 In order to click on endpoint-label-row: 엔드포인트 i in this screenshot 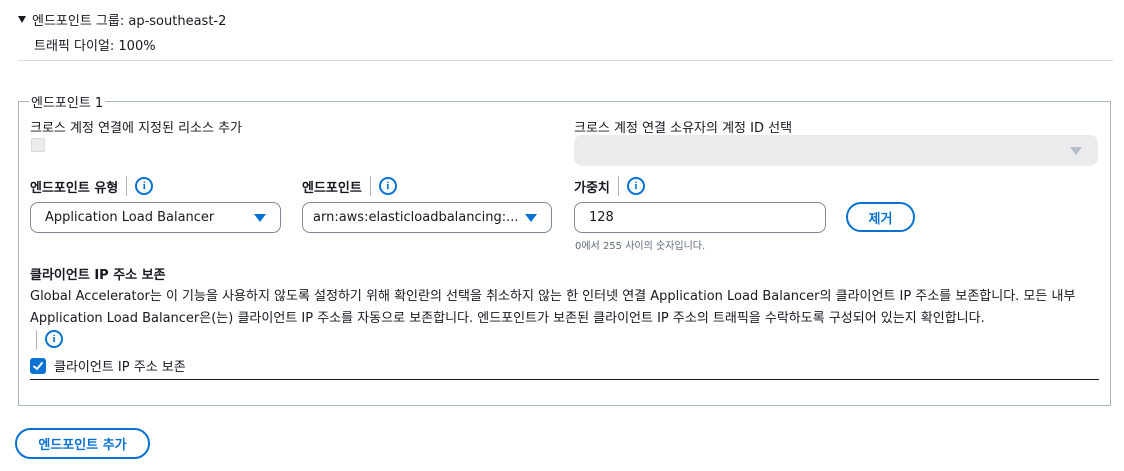, I will do `click(349, 186)`.